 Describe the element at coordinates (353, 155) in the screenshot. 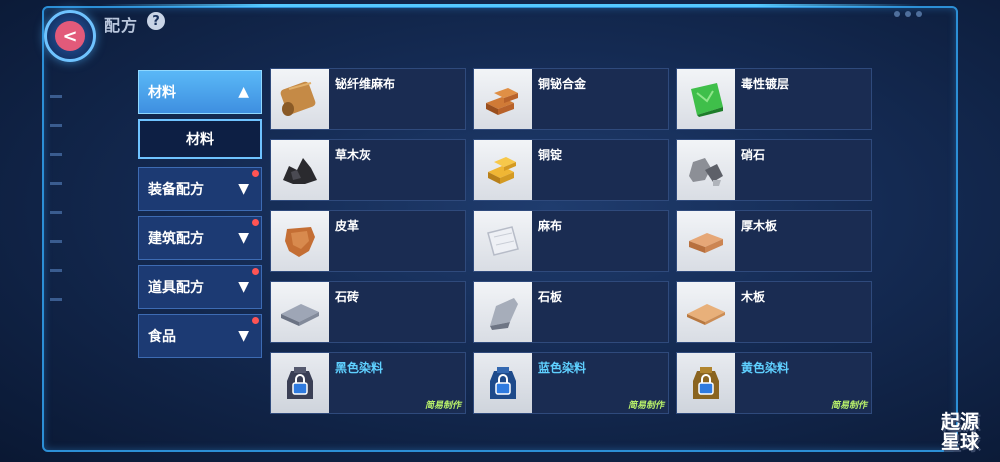

I see `recipe-name: 草木灰` at that location.